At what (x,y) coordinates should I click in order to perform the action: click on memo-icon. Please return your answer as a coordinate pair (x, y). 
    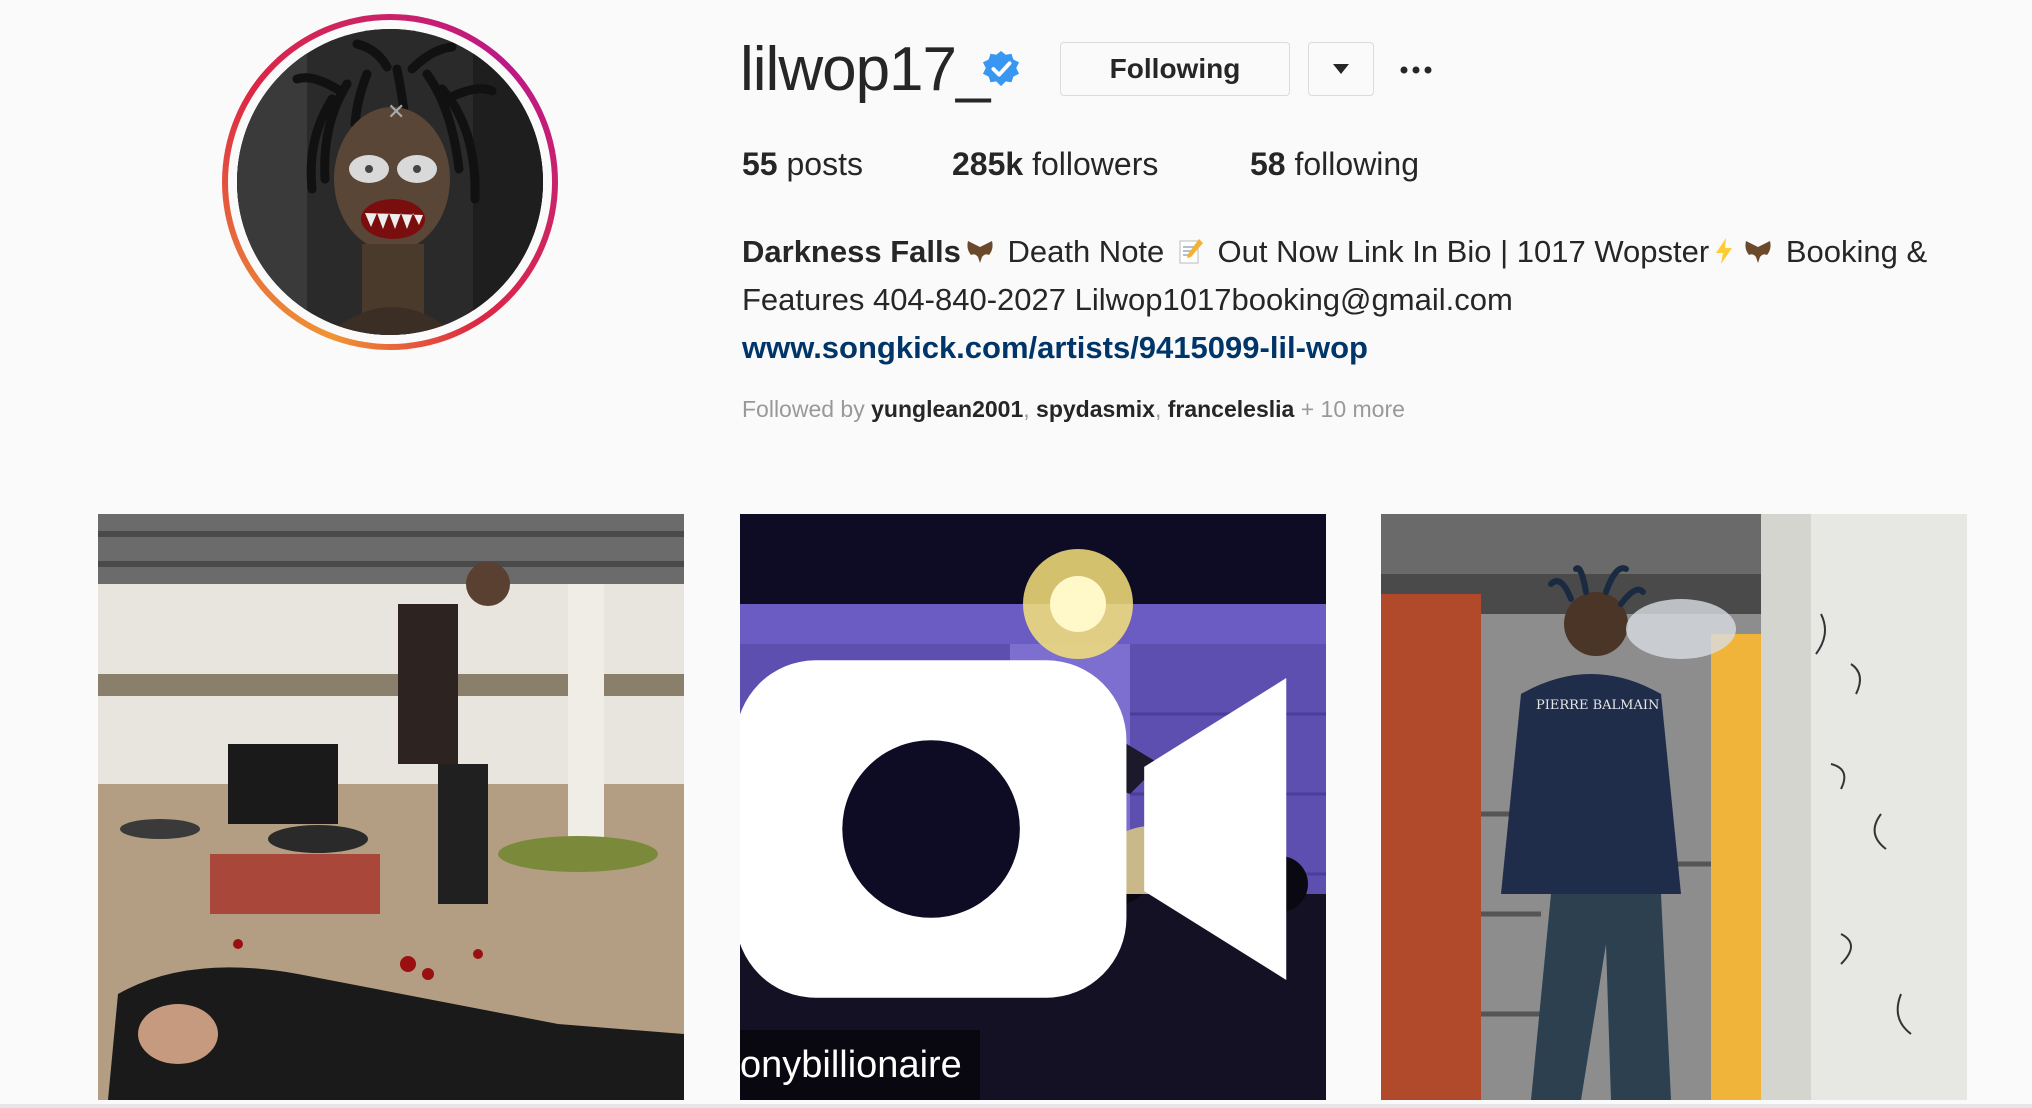
    Looking at the image, I should click on (1191, 251).